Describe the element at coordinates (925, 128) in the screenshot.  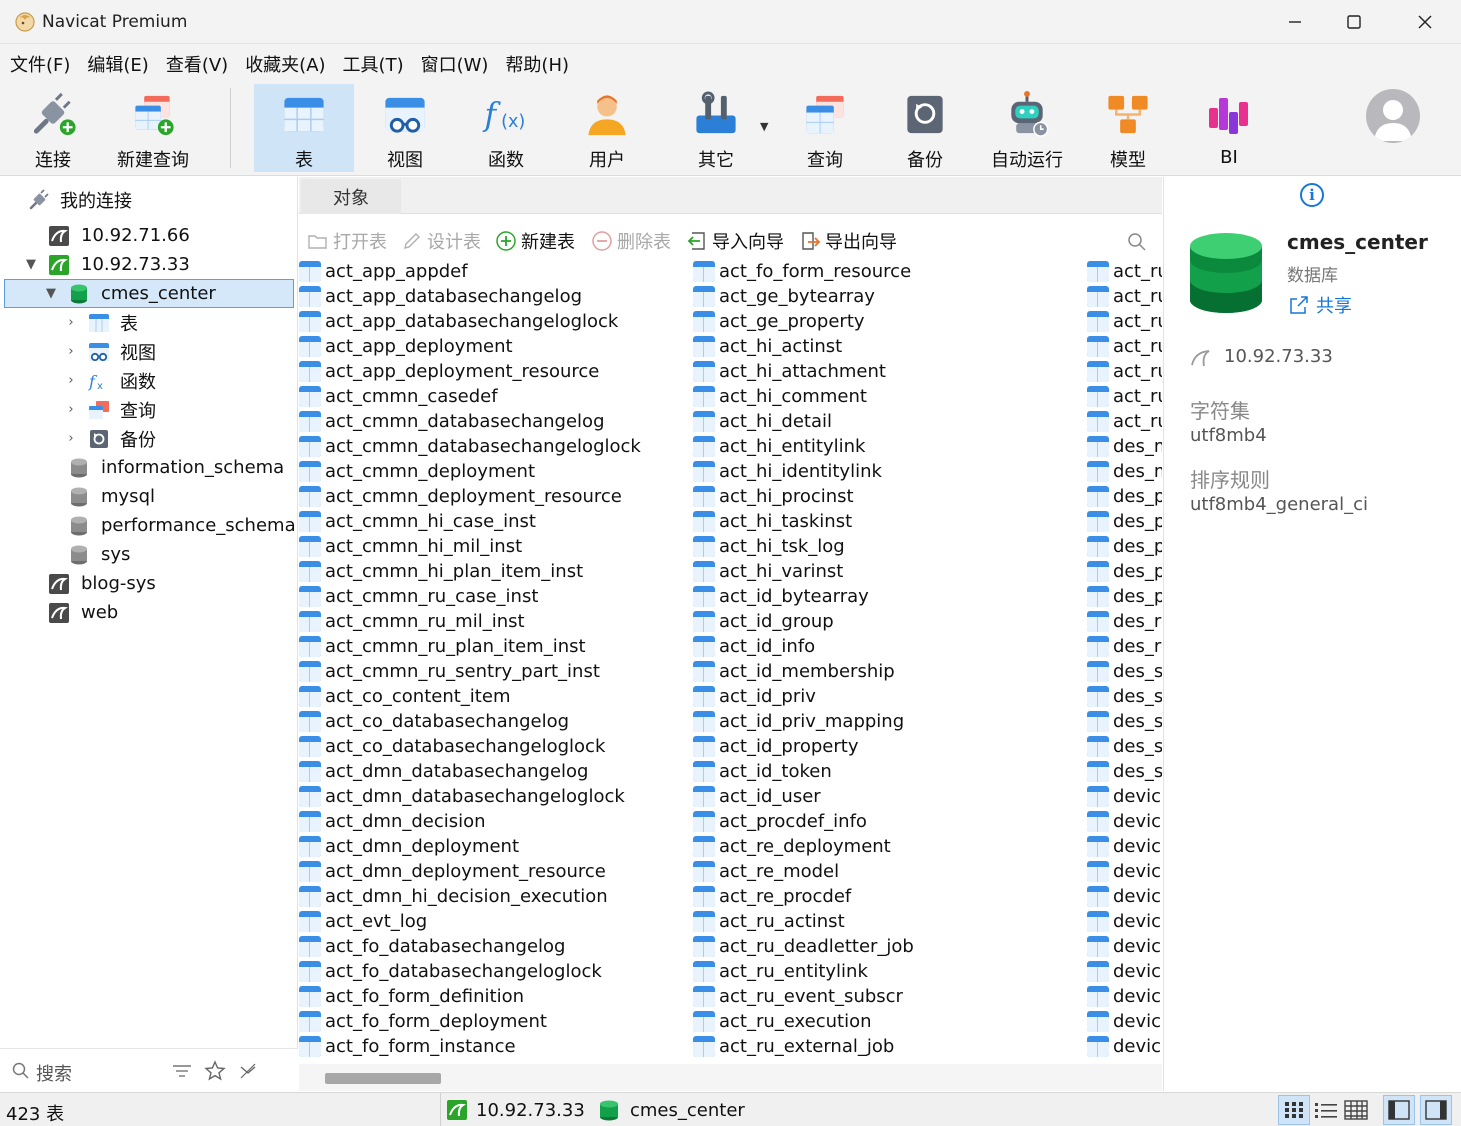
I see `backup-tool-button: 备份` at that location.